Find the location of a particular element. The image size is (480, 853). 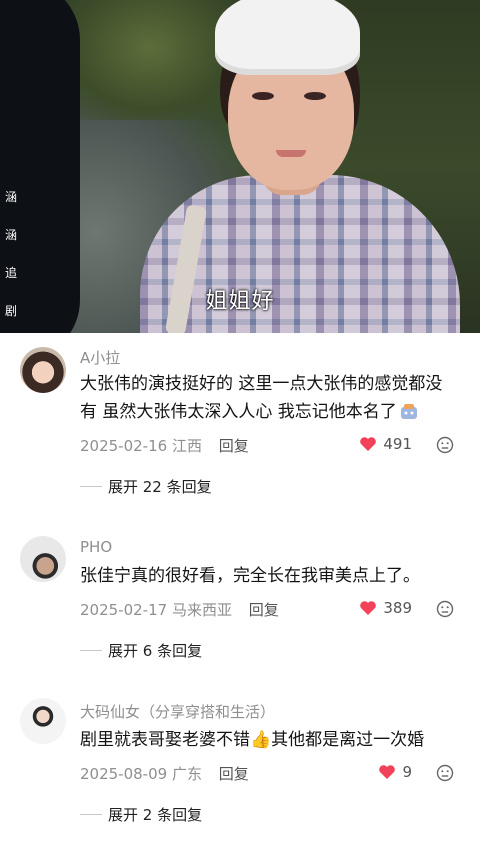

comment-meta: 2025-02-16 江西 回复 is located at coordinates (164, 445).